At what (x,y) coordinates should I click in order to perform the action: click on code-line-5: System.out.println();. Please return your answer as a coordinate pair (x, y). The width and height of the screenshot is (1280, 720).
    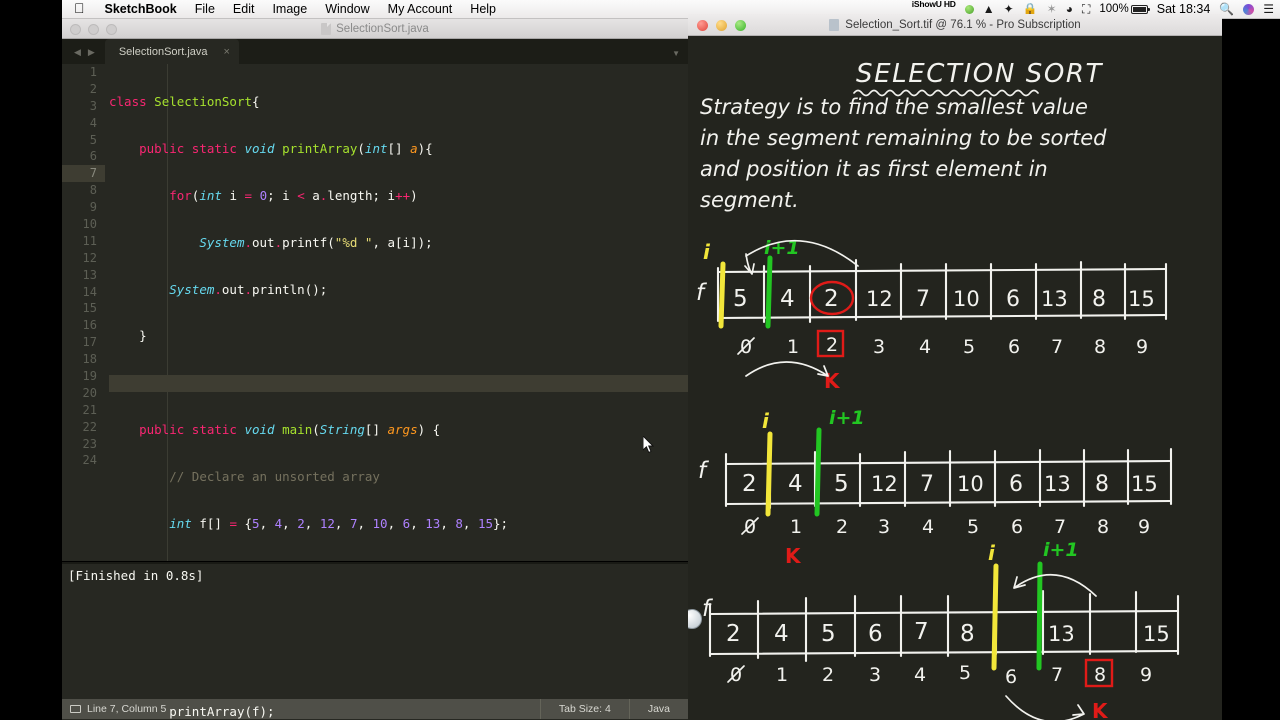
    Looking at the image, I should click on (248, 289).